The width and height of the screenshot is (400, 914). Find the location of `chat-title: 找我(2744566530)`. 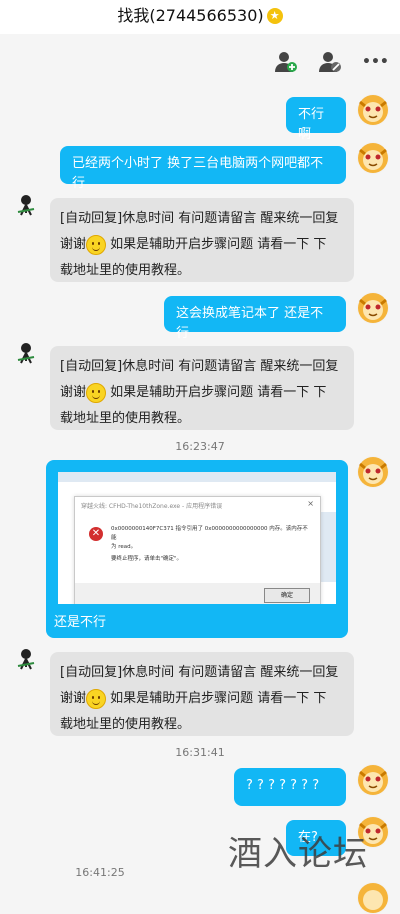

chat-title: 找我(2744566530) is located at coordinates (190, 15).